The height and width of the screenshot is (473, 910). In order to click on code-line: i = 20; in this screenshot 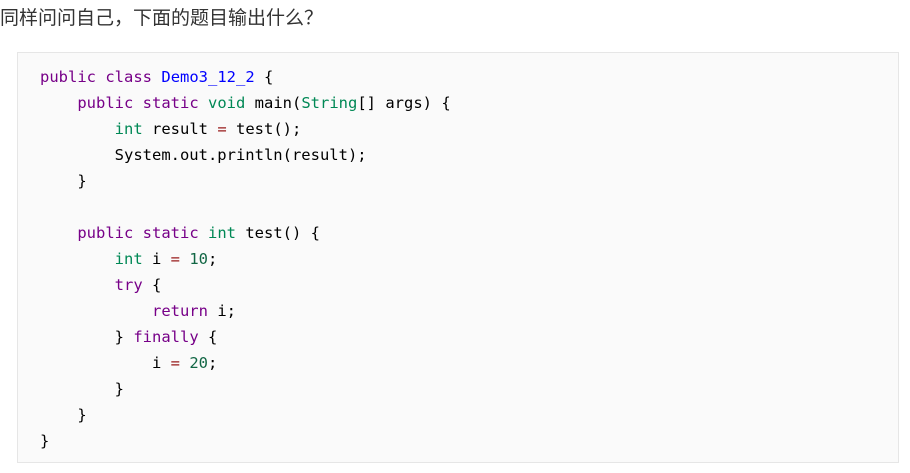, I will do `click(245, 363)`.